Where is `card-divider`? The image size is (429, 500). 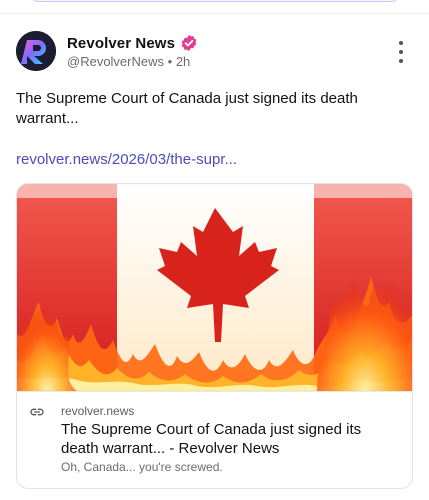 card-divider is located at coordinates (214, 391).